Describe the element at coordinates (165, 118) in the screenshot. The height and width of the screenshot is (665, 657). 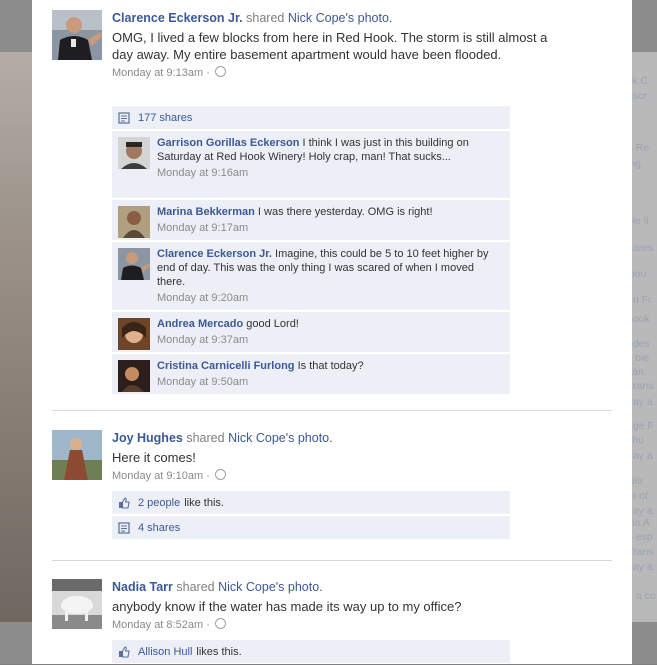
I see `shares-link: 177 shares` at that location.